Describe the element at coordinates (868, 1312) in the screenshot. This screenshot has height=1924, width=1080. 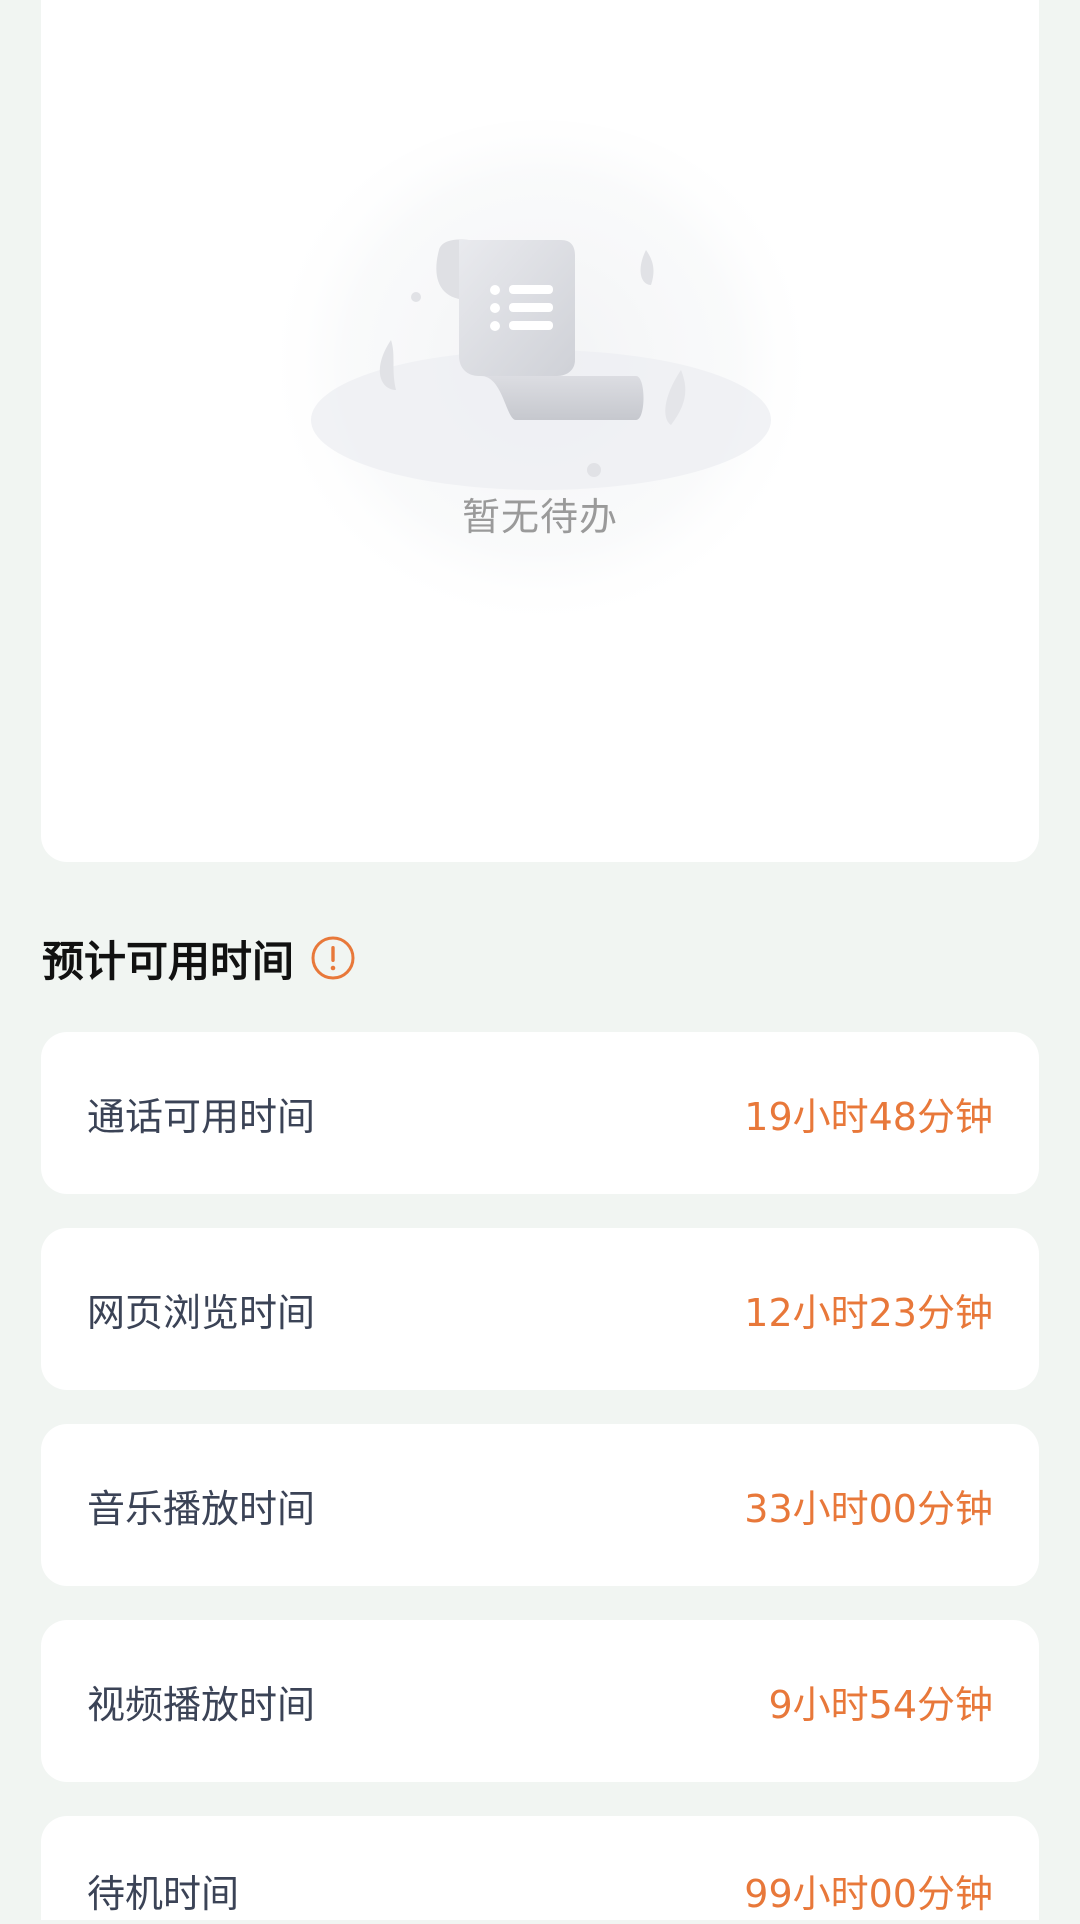
I see `row-value: 12小时23分钟` at that location.